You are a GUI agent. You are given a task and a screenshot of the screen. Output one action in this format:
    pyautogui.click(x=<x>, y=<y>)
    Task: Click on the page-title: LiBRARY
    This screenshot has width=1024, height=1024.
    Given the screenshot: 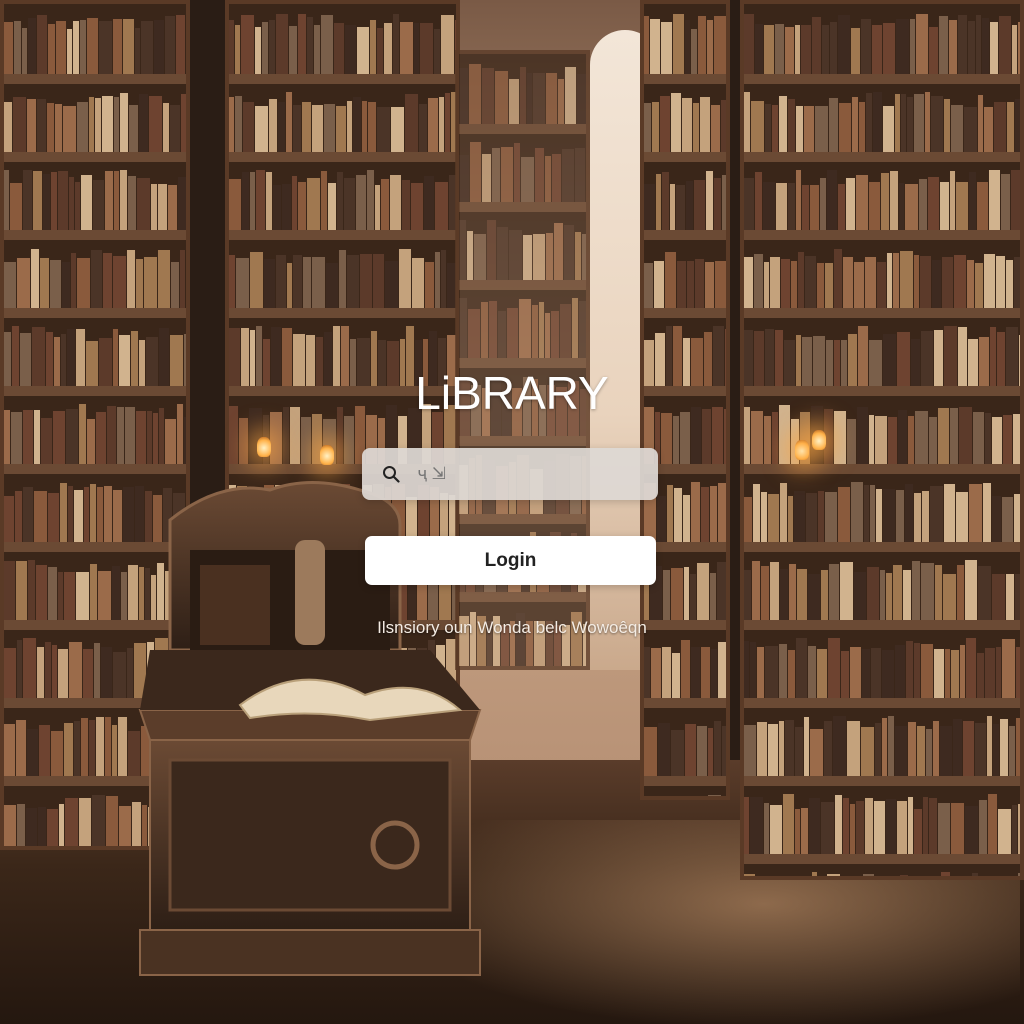 What is the action you would take?
    pyautogui.click(x=512, y=393)
    